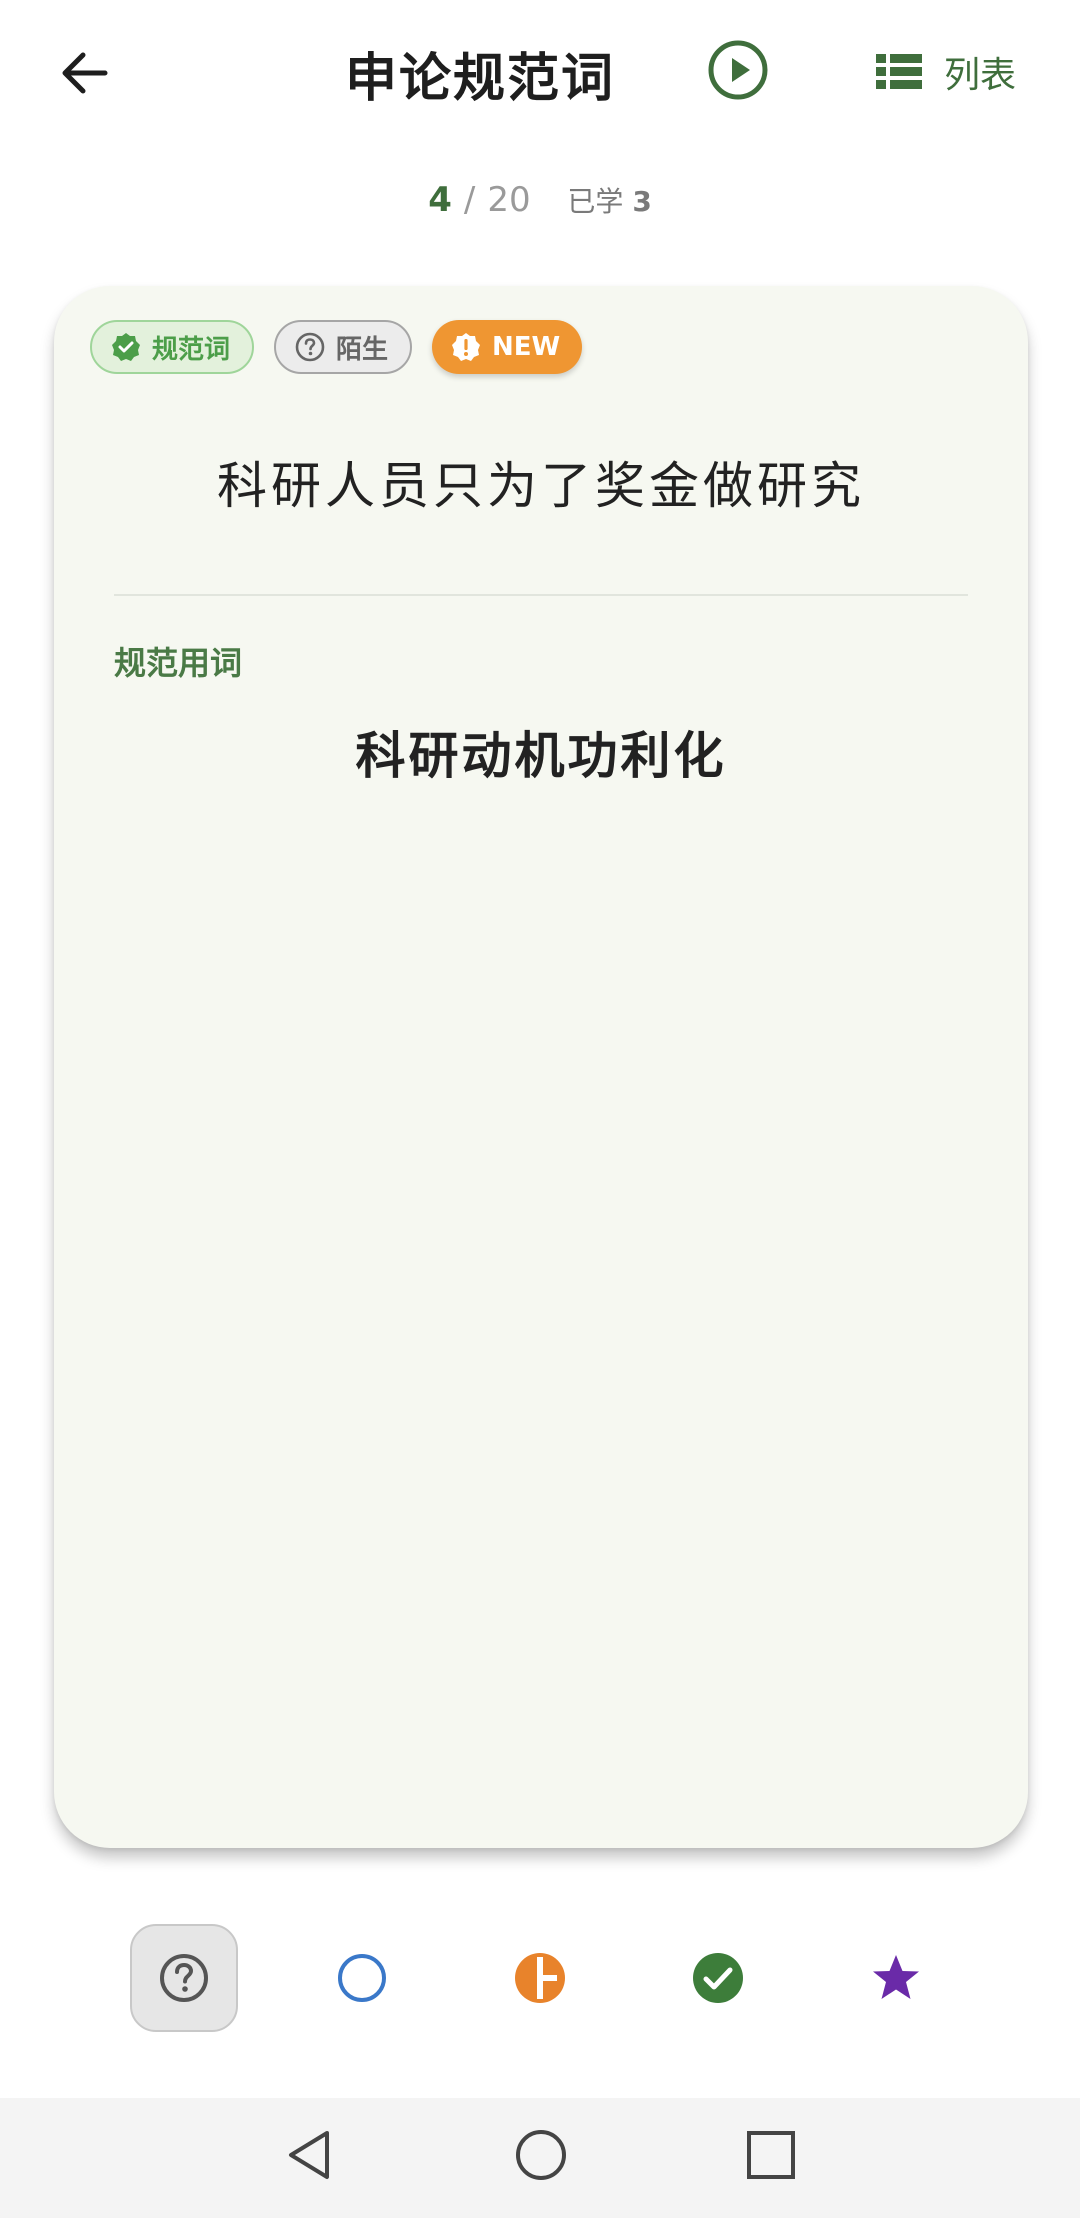  What do you see at coordinates (466, 347) in the screenshot?
I see `alert-badge-icon` at bounding box center [466, 347].